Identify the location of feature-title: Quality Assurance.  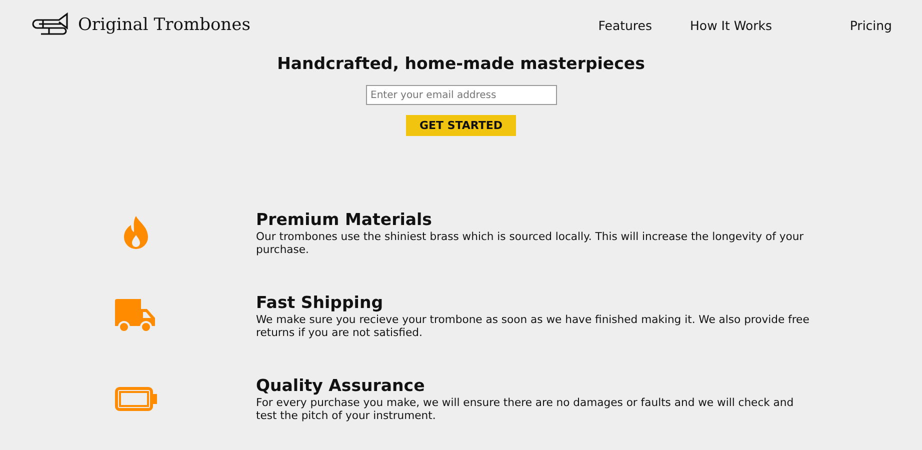
(341, 385).